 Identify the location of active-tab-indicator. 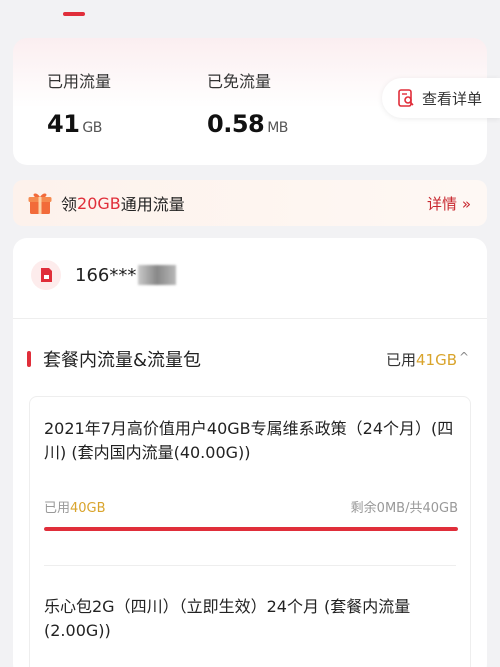
(74, 14).